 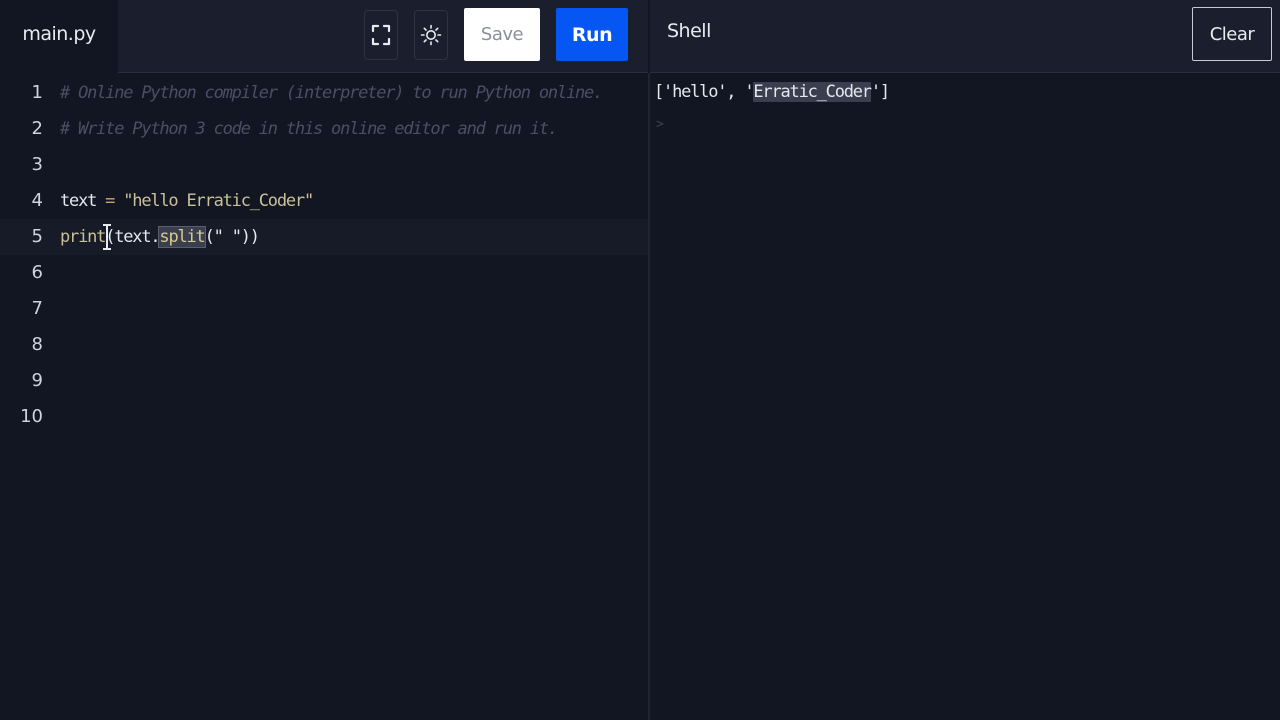 What do you see at coordinates (324, 273) in the screenshot?
I see `code-line: 6` at bounding box center [324, 273].